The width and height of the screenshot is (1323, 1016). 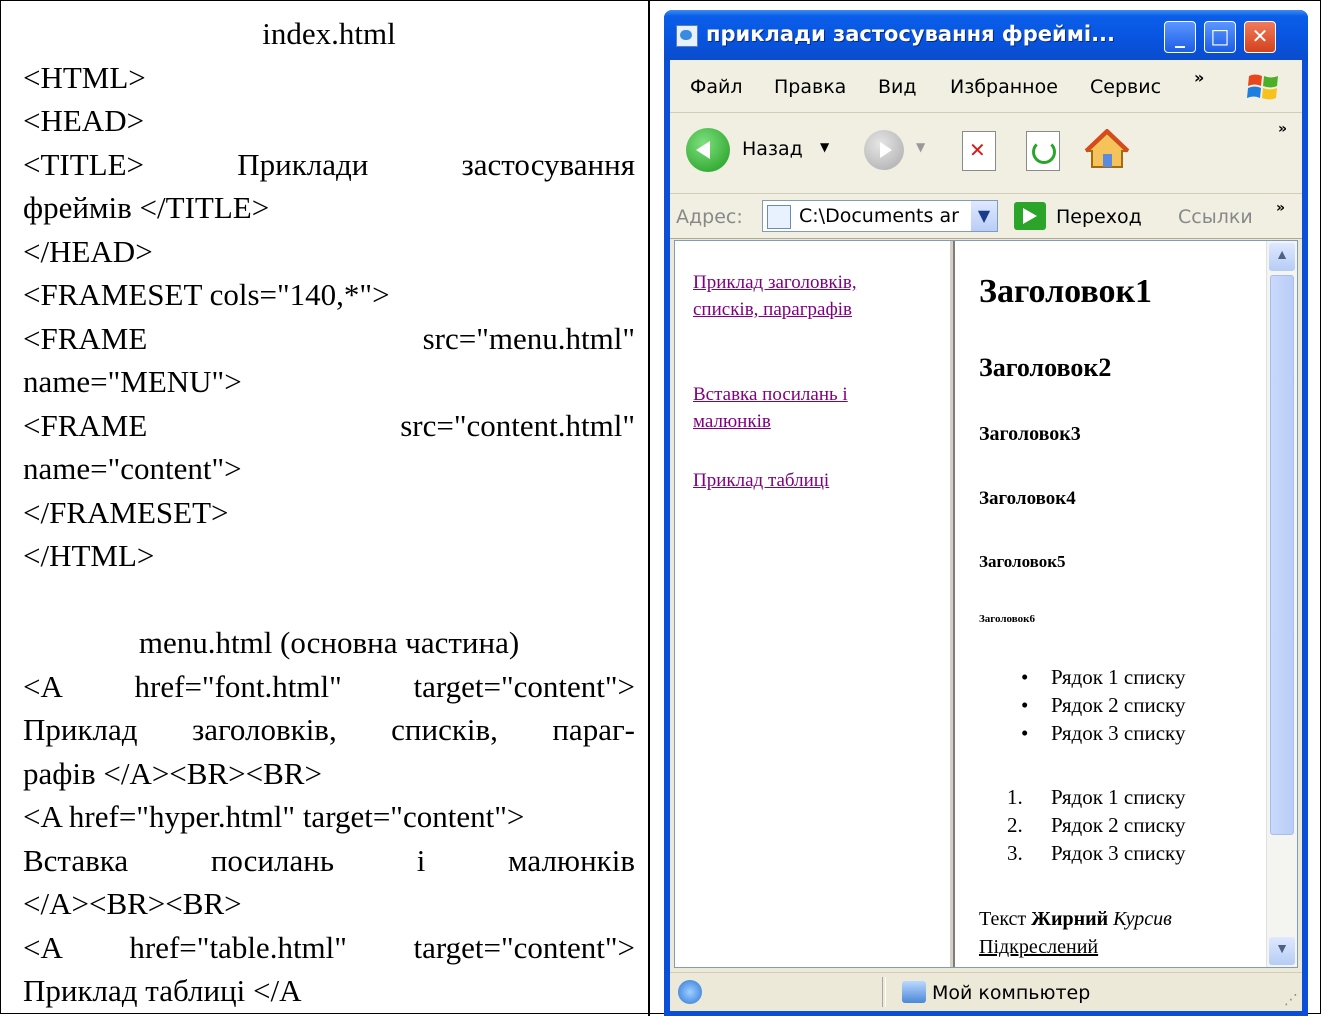 I want to click on ie-page-icon, so click(x=687, y=36).